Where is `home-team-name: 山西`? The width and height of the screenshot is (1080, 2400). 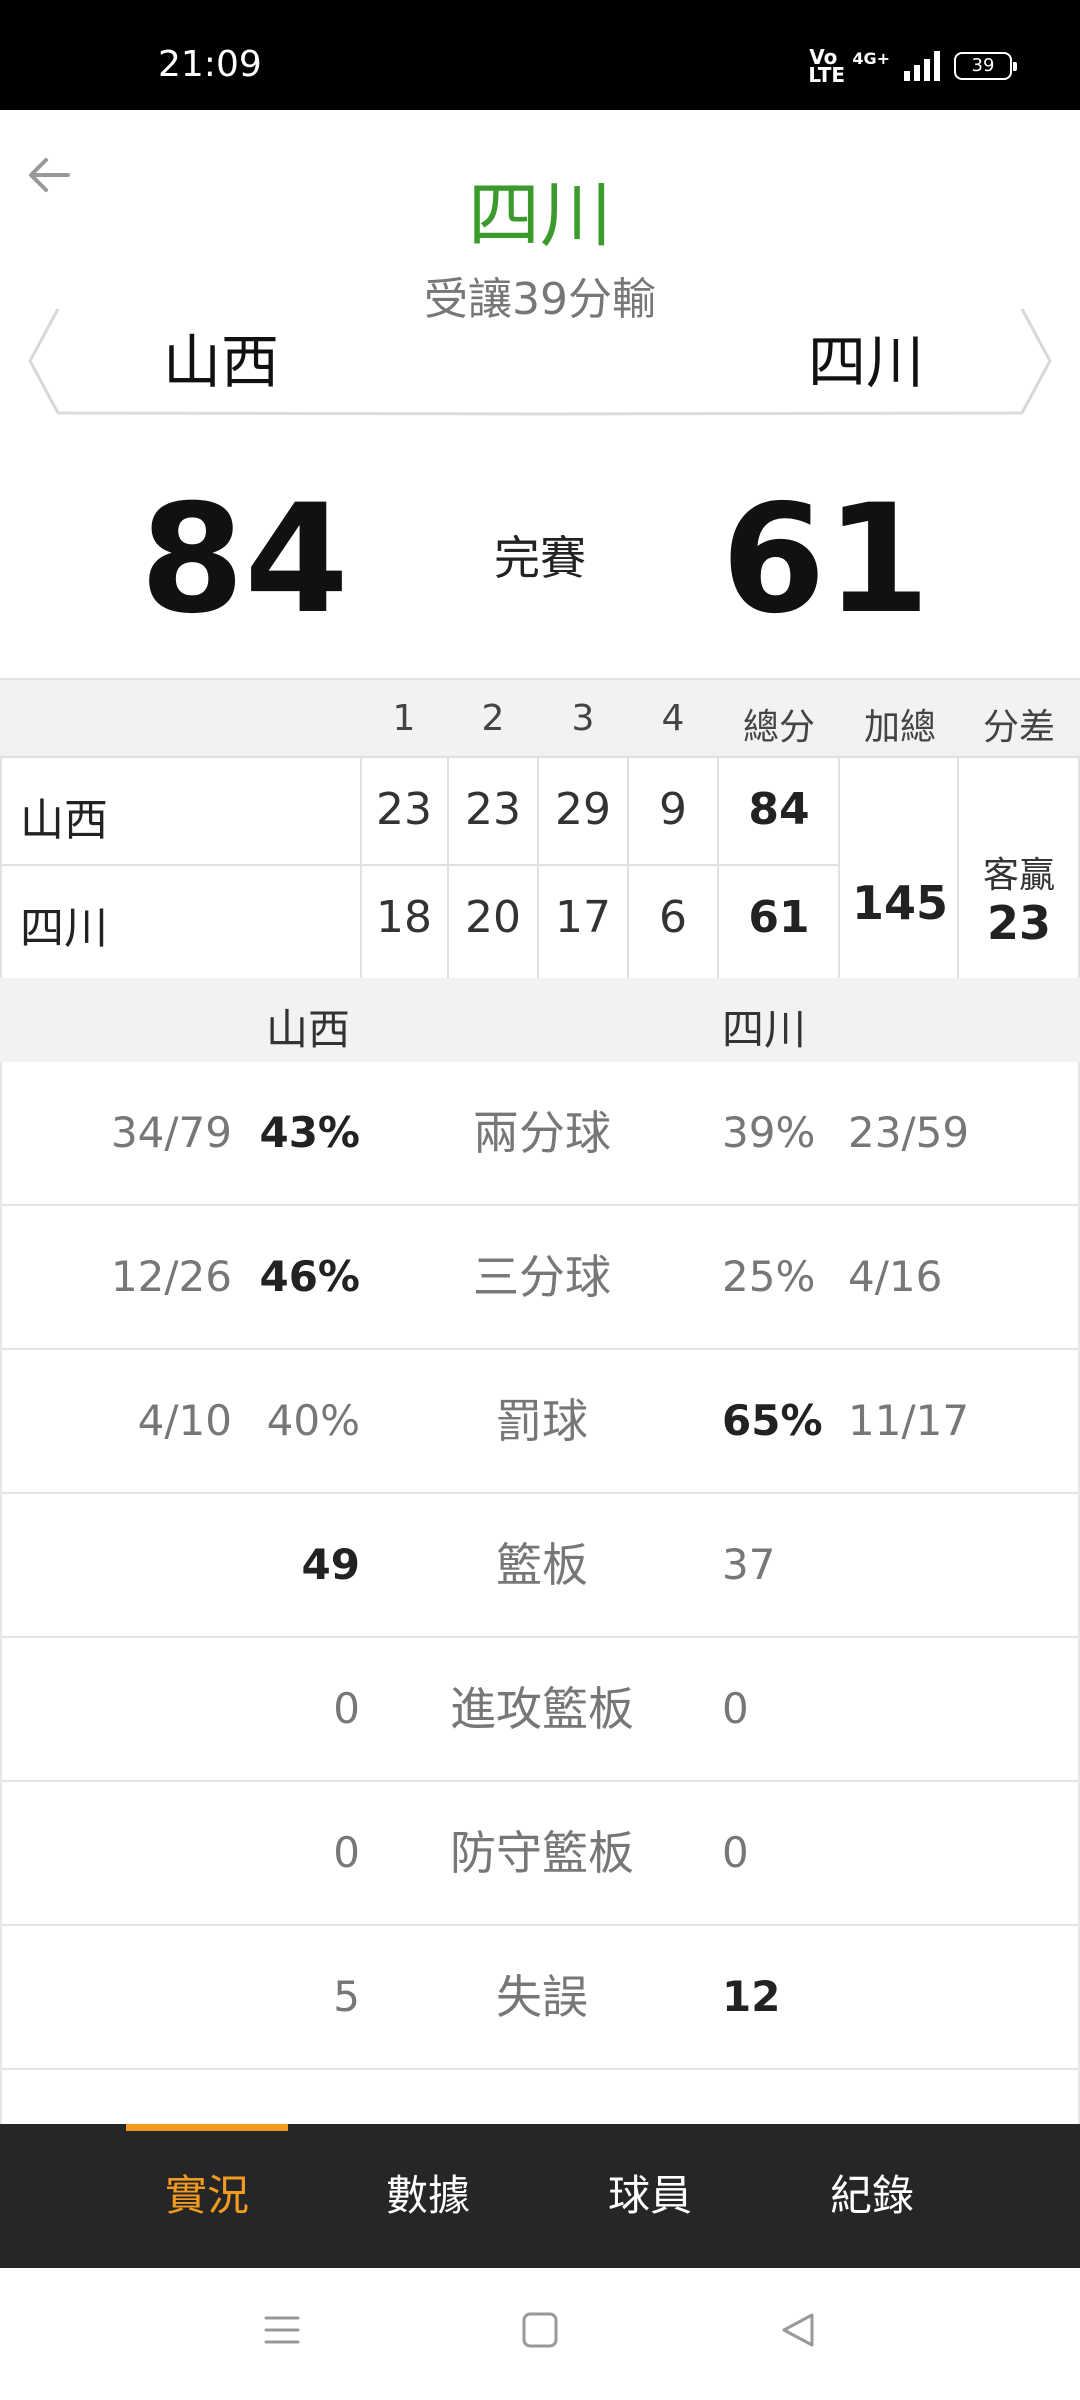
home-team-name: 山西 is located at coordinates (221, 362).